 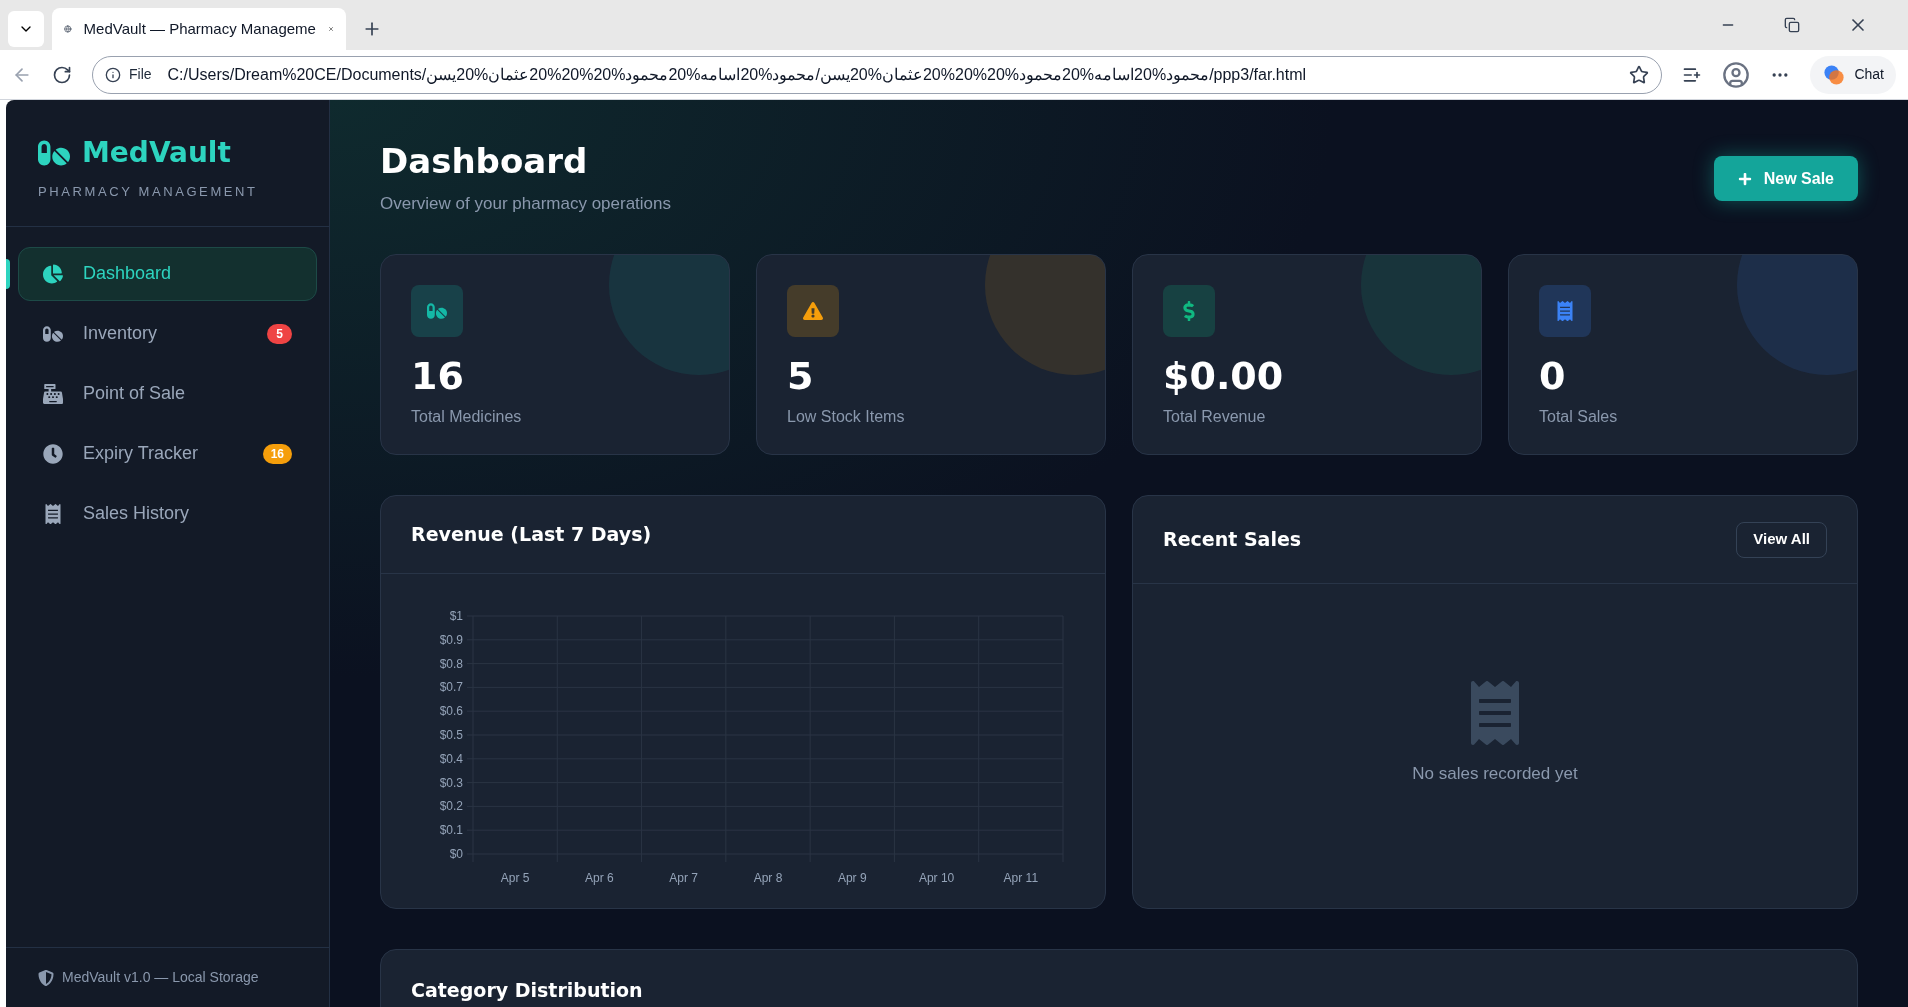 I want to click on warning-icon, so click(x=813, y=311).